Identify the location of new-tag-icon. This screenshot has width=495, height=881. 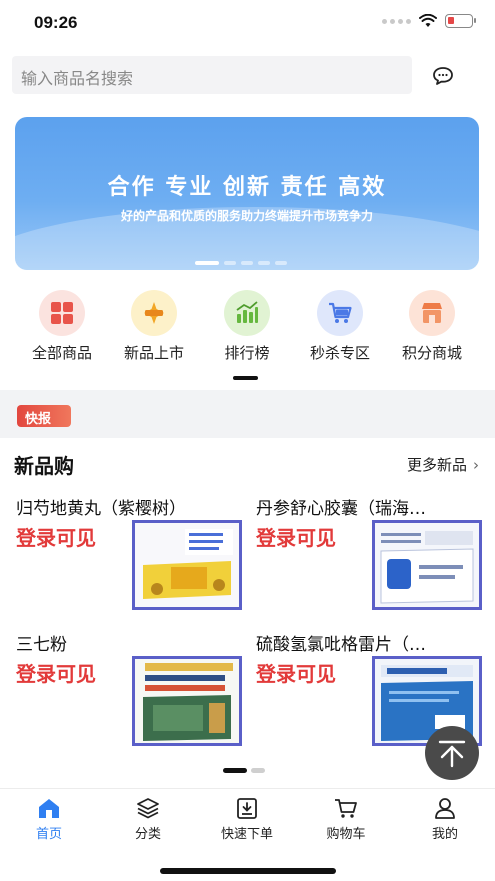
(154, 313).